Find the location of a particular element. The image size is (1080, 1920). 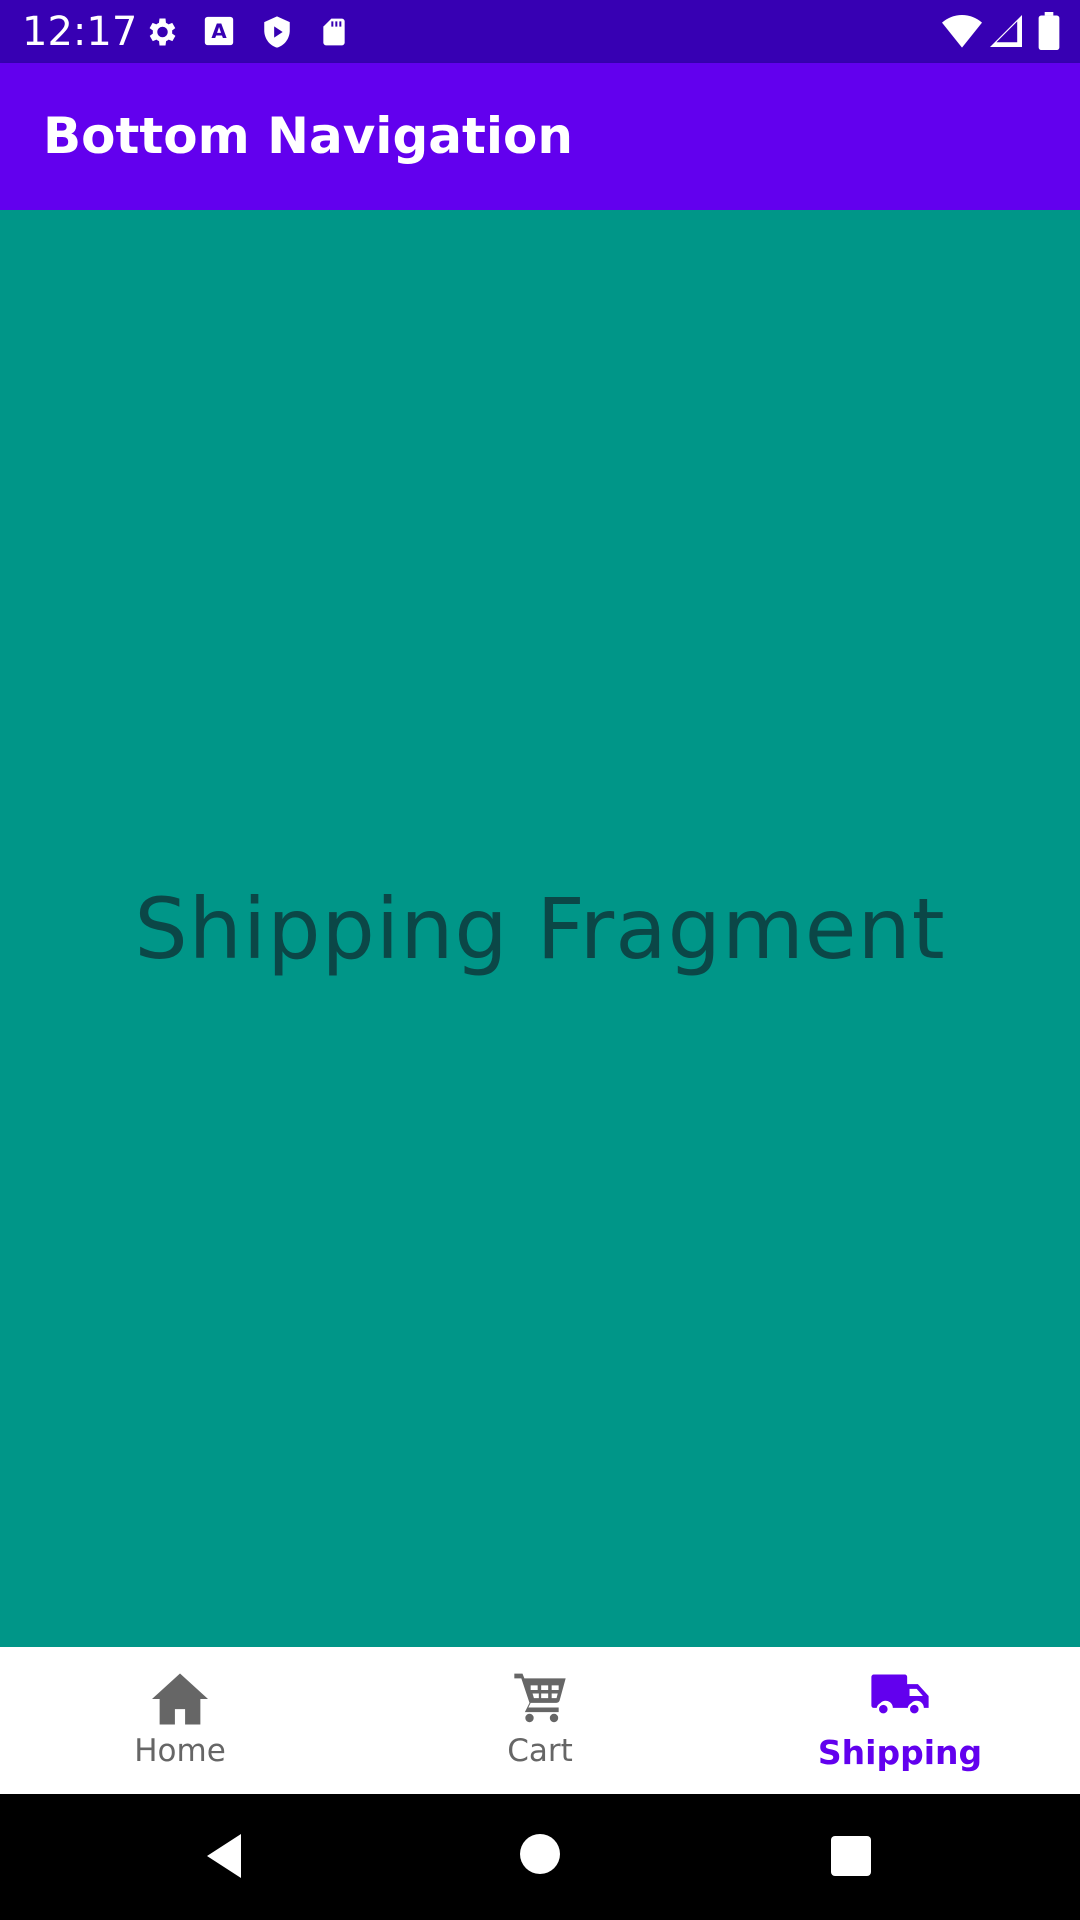

gear-icon is located at coordinates (161, 34).